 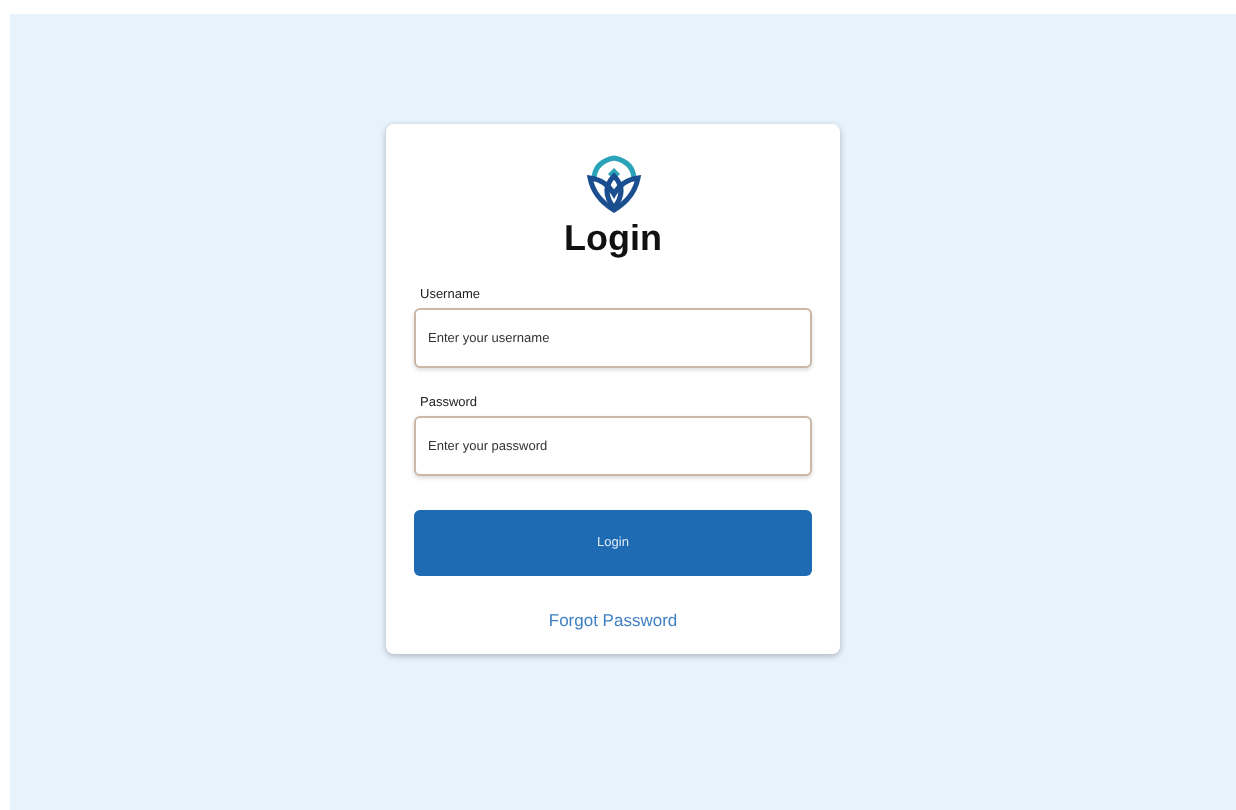 What do you see at coordinates (613, 620) in the screenshot?
I see `forgot-password-link: Forgot Password` at bounding box center [613, 620].